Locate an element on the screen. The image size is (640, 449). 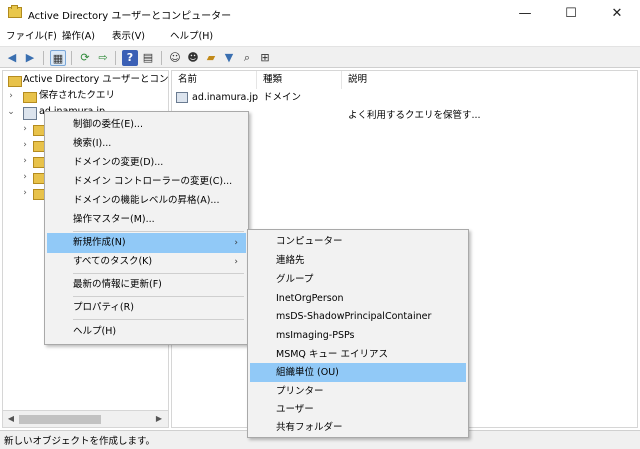
tree-saved-queries-label: 保存されたクエリ is located at coordinates (77, 95).